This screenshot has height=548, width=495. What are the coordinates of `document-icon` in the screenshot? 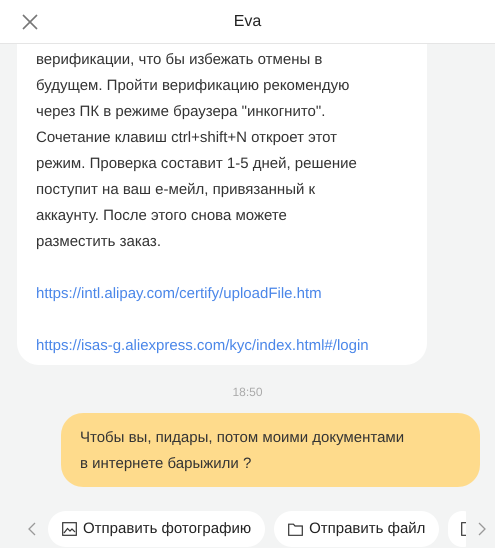 It's located at (463, 529).